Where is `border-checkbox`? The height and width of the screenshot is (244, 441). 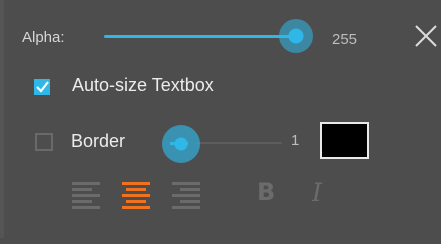 border-checkbox is located at coordinates (44, 142).